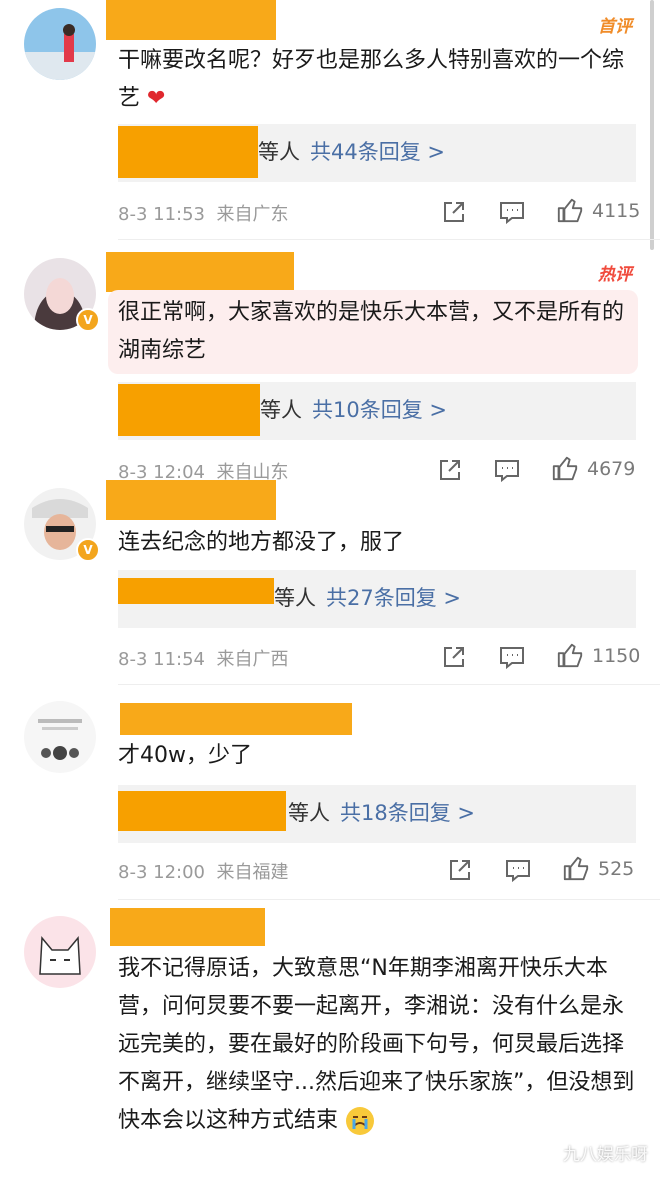 This screenshot has height=1179, width=660. I want to click on like-count: 525, so click(616, 869).